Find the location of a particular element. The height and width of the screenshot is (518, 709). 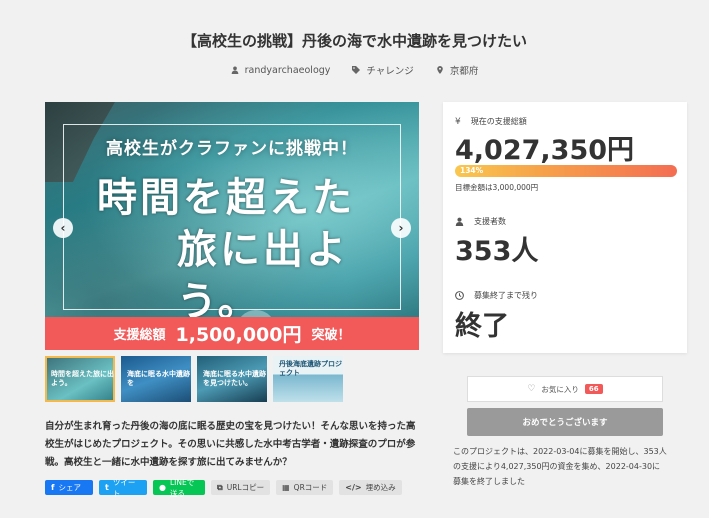

previous-image-button: ‹ is located at coordinates (63, 228).